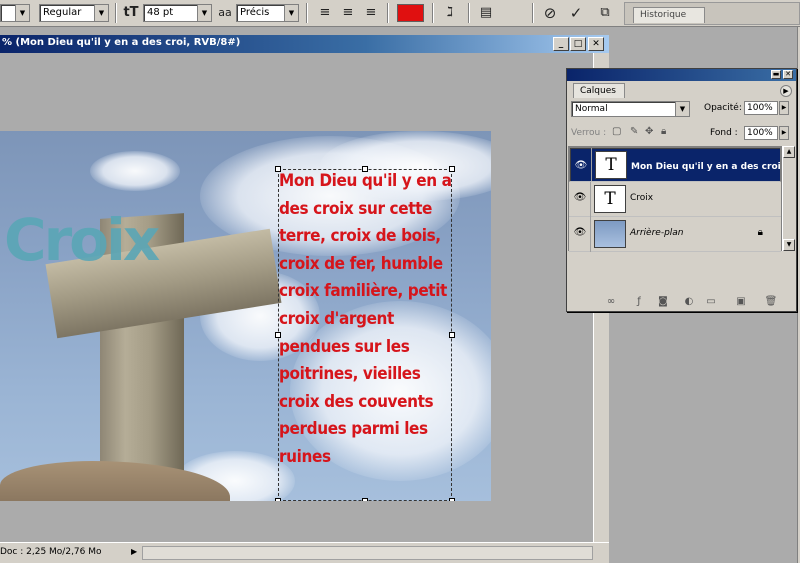 This screenshot has width=800, height=563. I want to click on lock-transparency-icon: ▢, so click(616, 131).